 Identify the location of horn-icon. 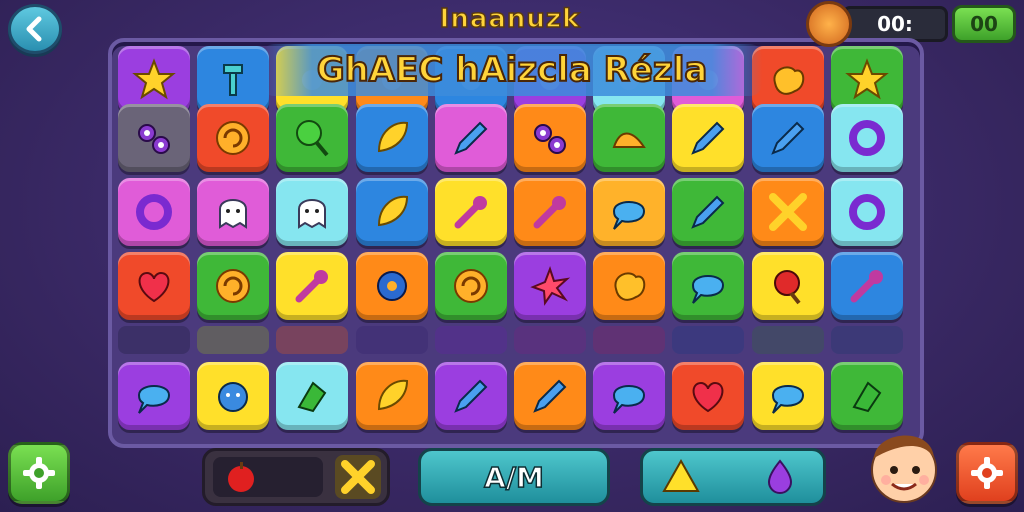
(629, 140).